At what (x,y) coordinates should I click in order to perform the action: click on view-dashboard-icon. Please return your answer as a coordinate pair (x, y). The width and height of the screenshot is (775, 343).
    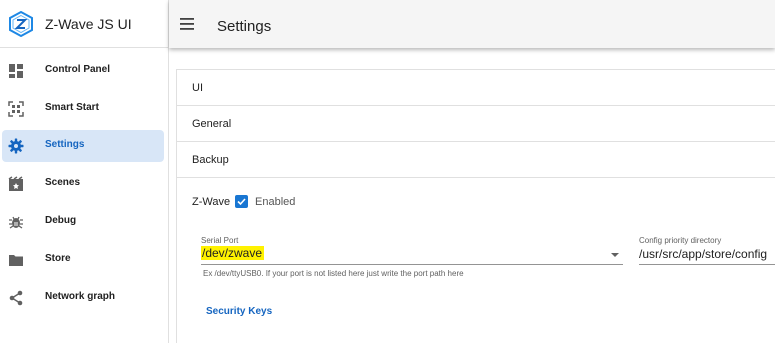
    Looking at the image, I should click on (16, 71).